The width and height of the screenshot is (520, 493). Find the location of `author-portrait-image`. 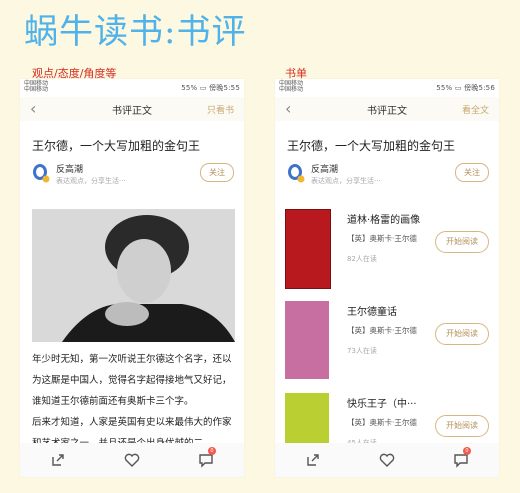

author-portrait-image is located at coordinates (133, 275).